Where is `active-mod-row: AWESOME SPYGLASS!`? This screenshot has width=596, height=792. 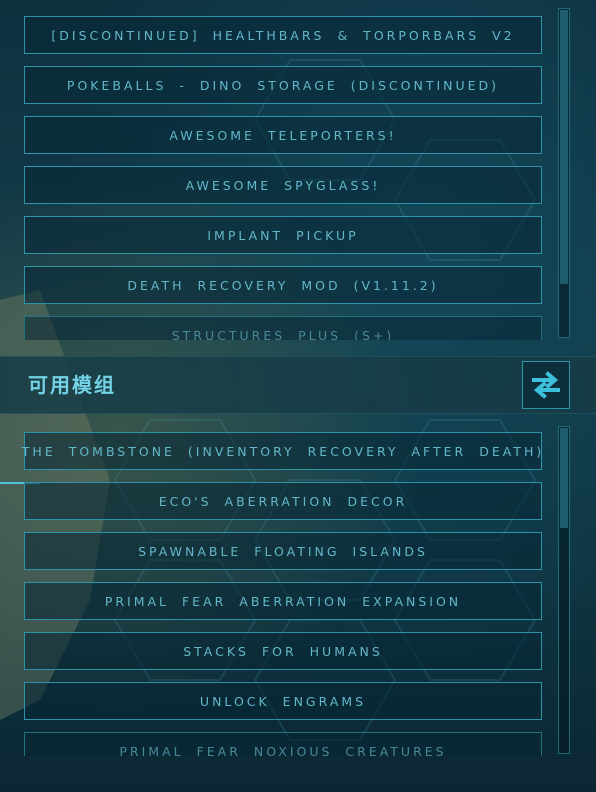
active-mod-row: AWESOME SPYGLASS! is located at coordinates (283, 185).